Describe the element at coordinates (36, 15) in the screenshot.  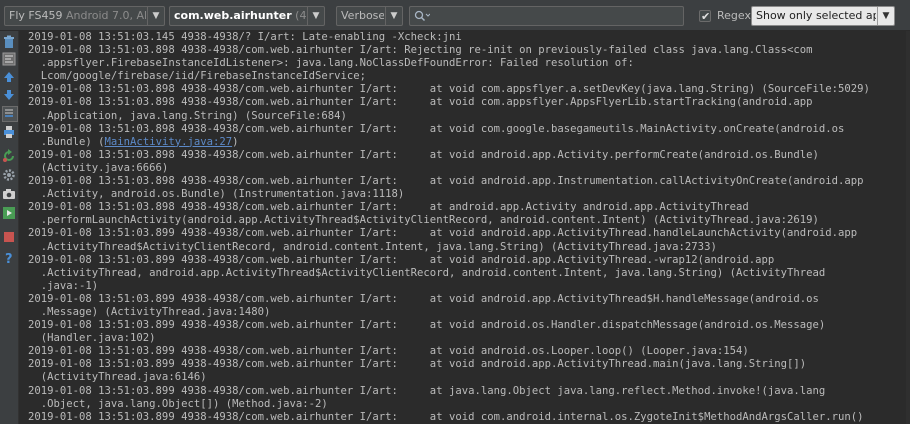
I see `device-name: Fly FS459` at that location.